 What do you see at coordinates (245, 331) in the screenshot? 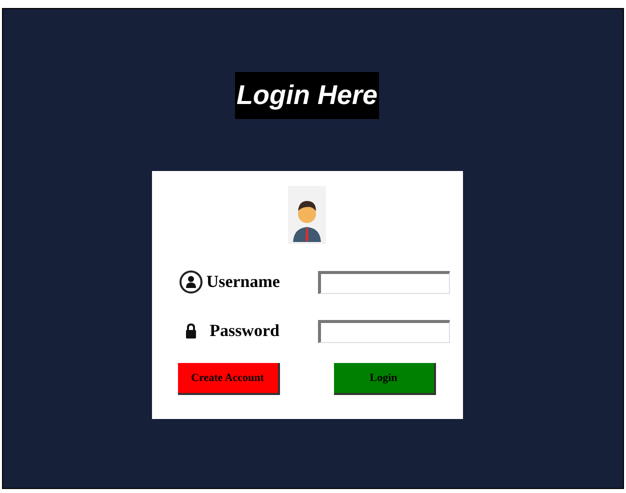
I see `field-label: Password` at bounding box center [245, 331].